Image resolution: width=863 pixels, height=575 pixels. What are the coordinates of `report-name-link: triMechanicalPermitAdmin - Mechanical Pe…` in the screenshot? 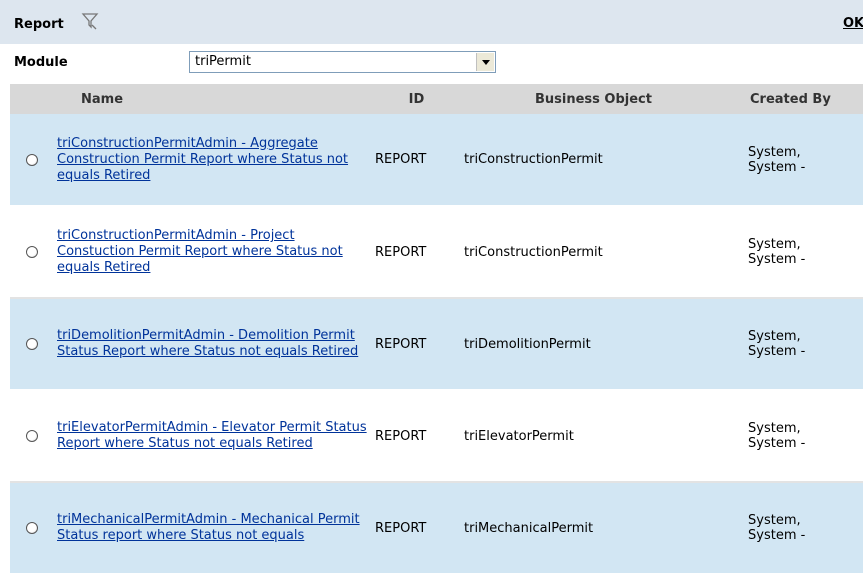 It's located at (213, 528).